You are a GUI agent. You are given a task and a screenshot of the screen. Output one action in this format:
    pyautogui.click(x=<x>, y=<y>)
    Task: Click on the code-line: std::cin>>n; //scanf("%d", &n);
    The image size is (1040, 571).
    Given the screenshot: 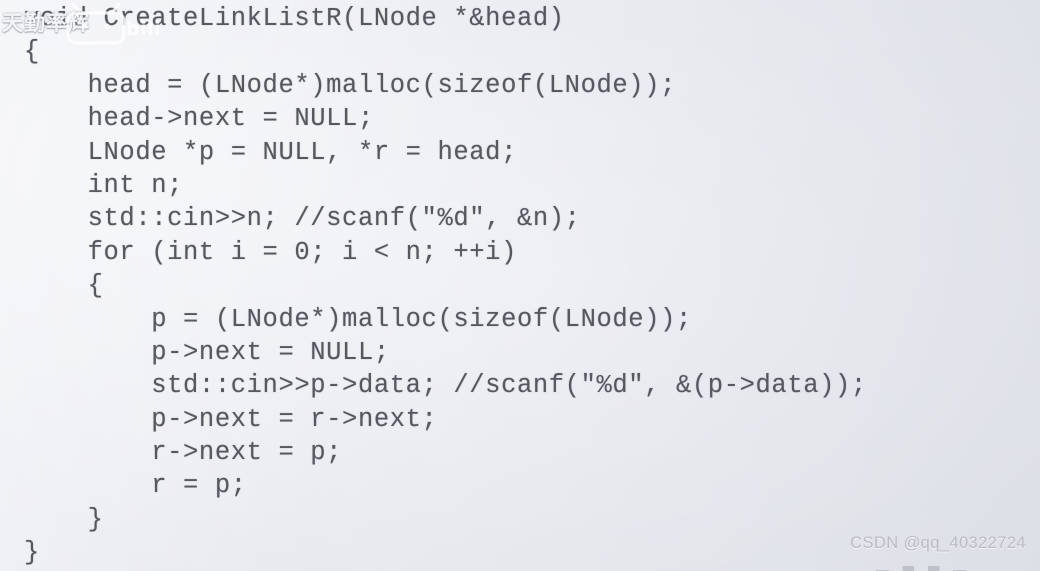 What is the action you would take?
    pyautogui.click(x=302, y=219)
    